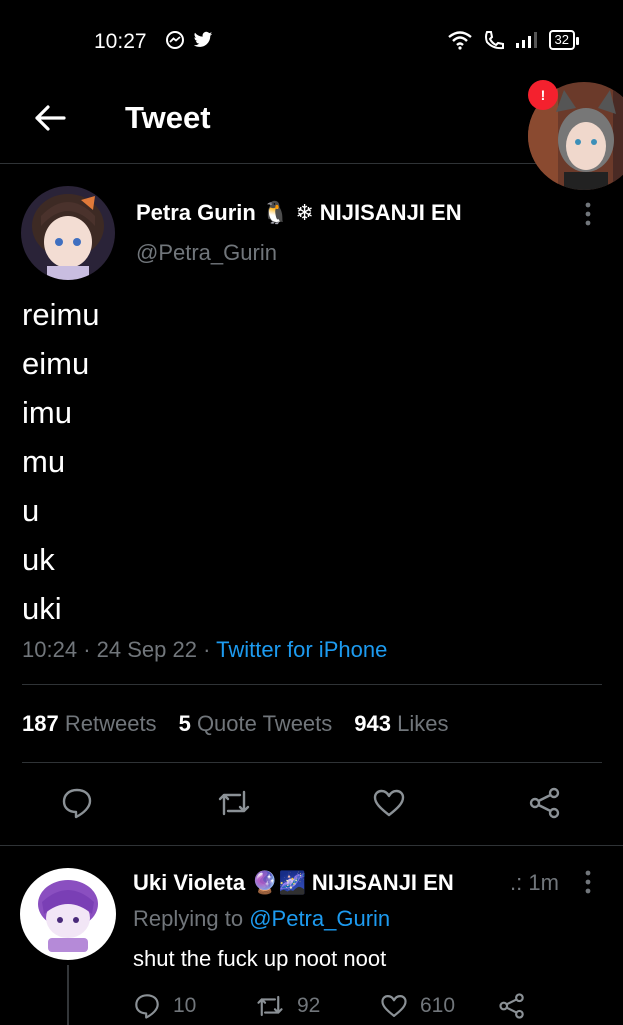 Image resolution: width=623 pixels, height=1025 pixels. Describe the element at coordinates (390, 212) in the screenshot. I see `author-affiliation: NIJISANJI EN` at that location.